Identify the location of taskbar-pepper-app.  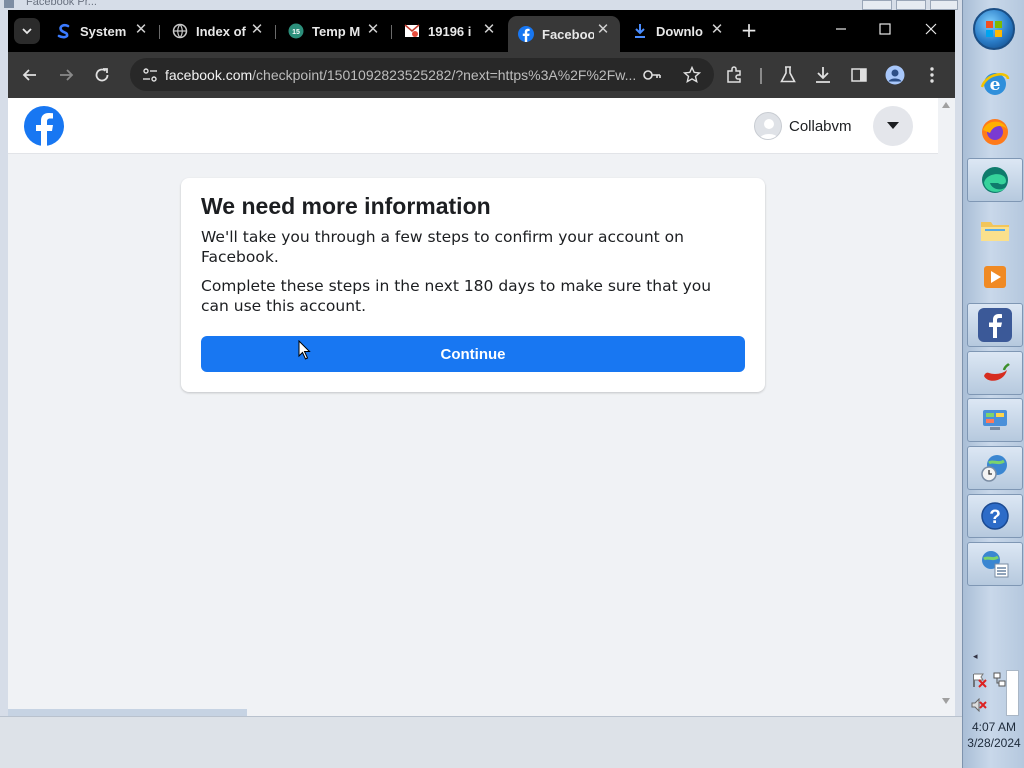
(995, 373).